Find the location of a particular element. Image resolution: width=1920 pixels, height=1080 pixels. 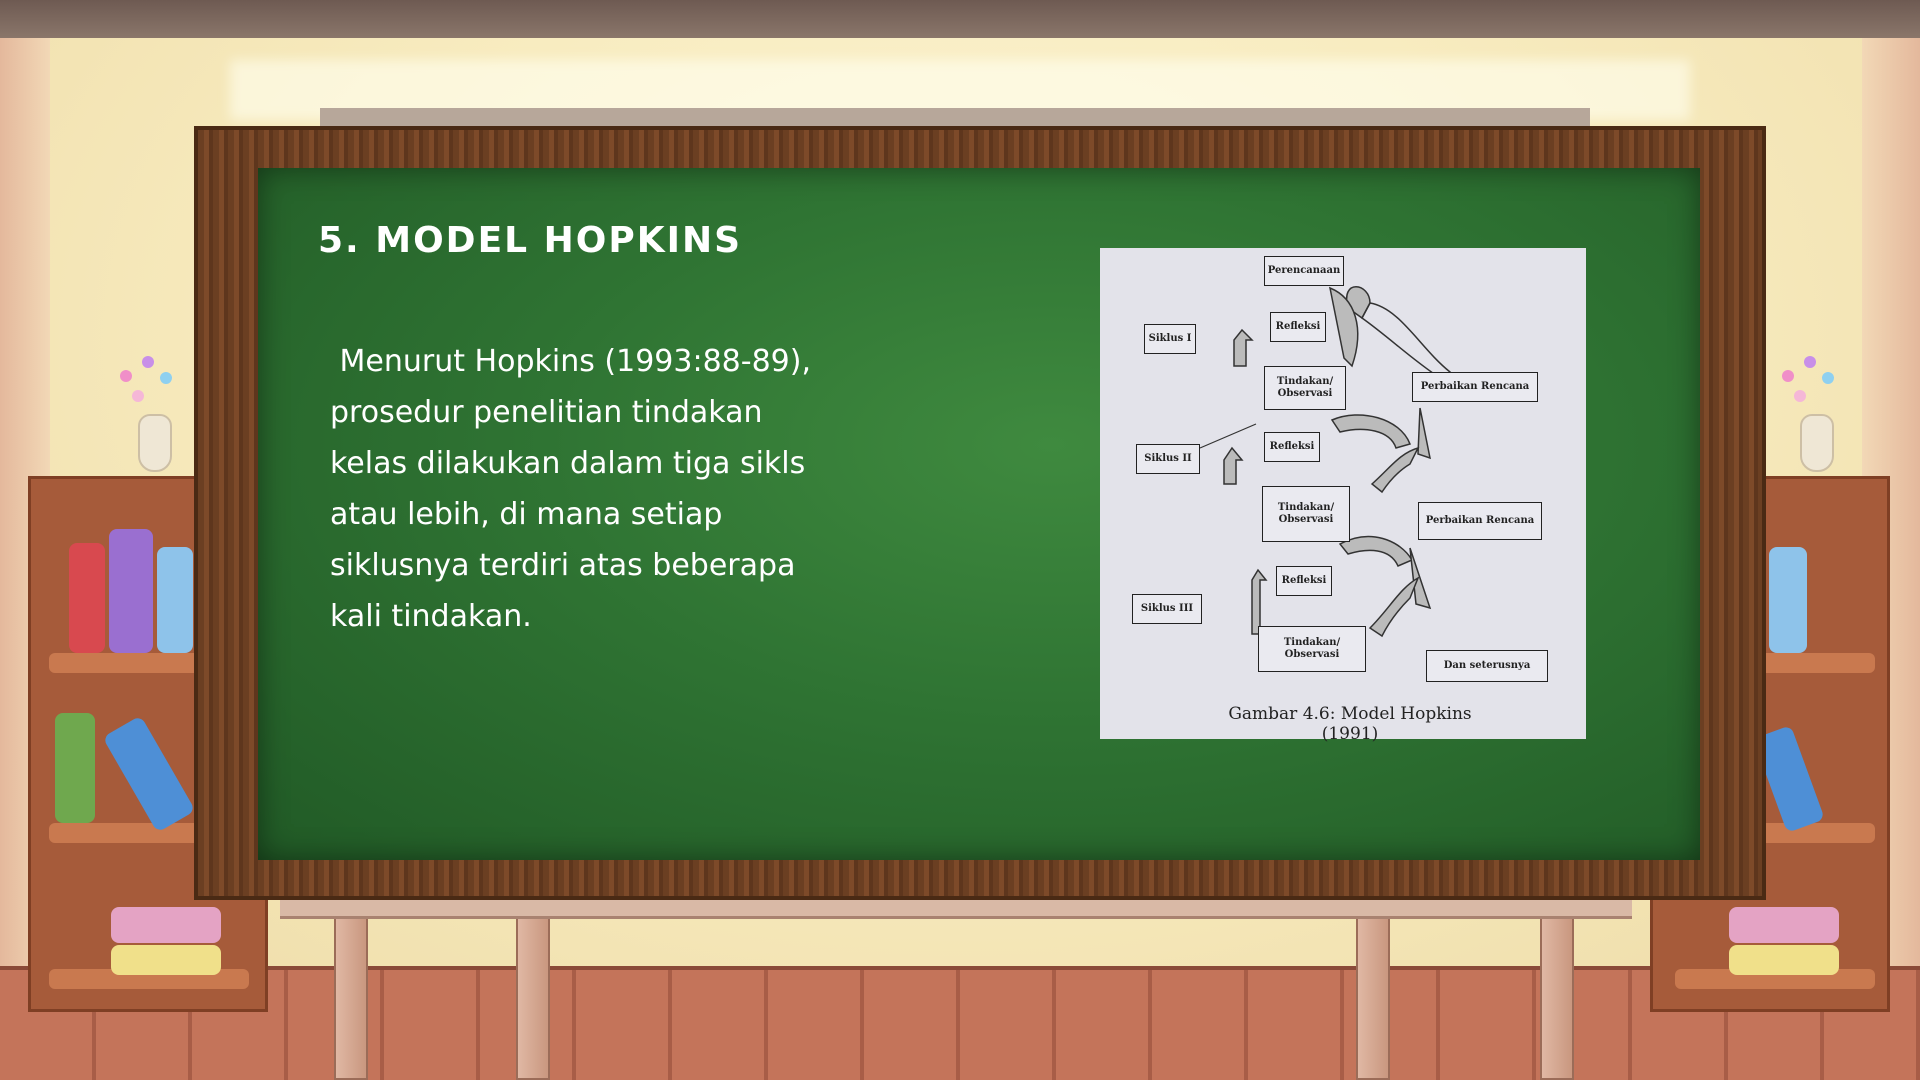

box-refleksi-2: Refleksi is located at coordinates (1292, 447).